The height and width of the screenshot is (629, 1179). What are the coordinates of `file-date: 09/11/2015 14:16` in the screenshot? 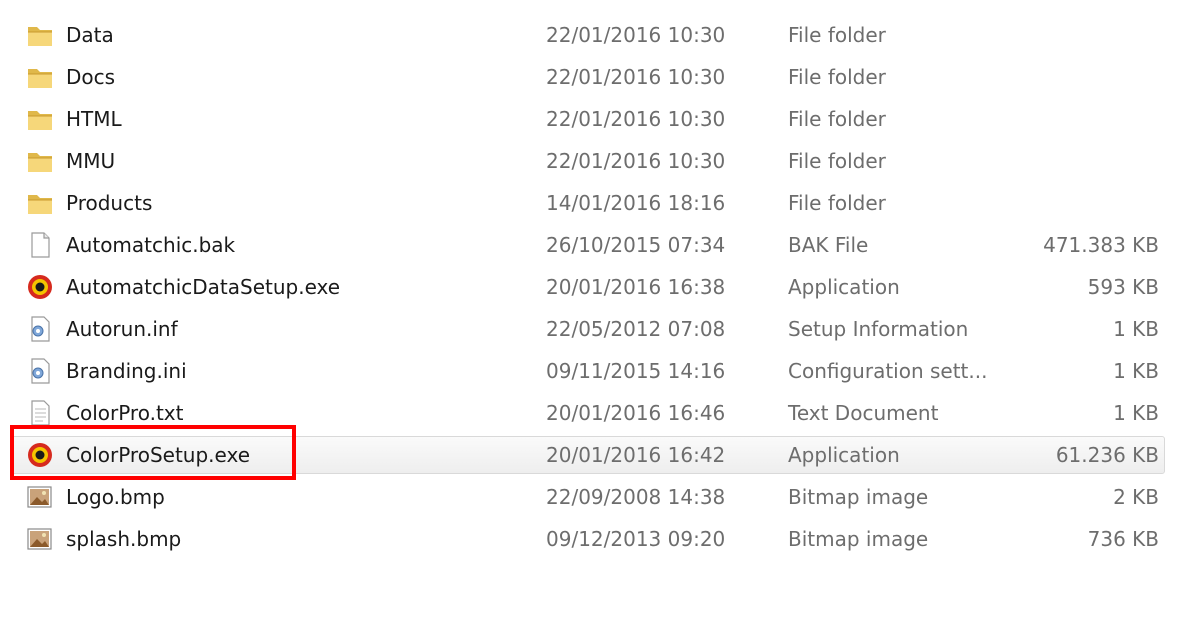 It's located at (636, 371).